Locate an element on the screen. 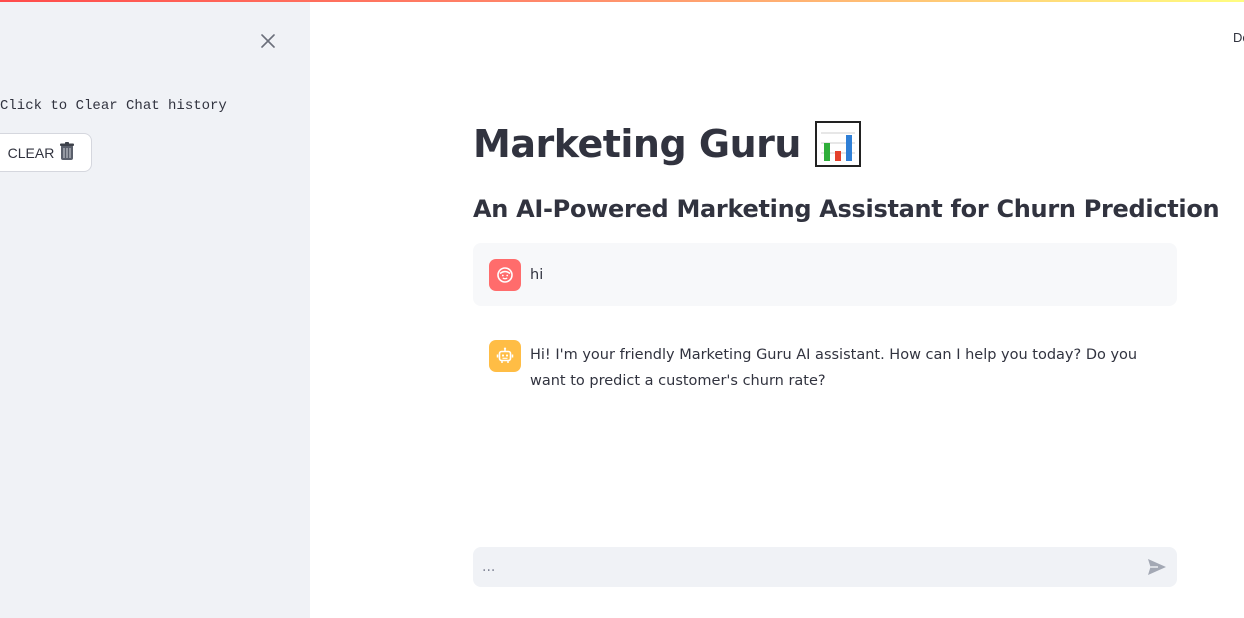 This screenshot has height=618, width=1244. face-icon is located at coordinates (505, 274).